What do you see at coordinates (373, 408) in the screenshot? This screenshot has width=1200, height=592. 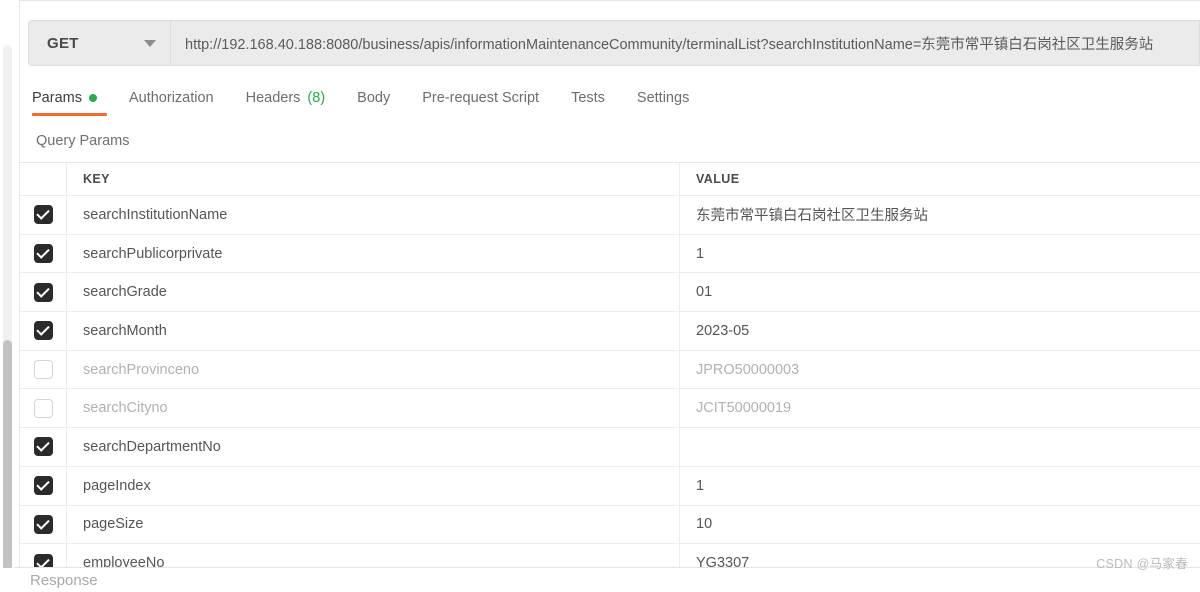 I see `row-key-cell: searchCityno` at bounding box center [373, 408].